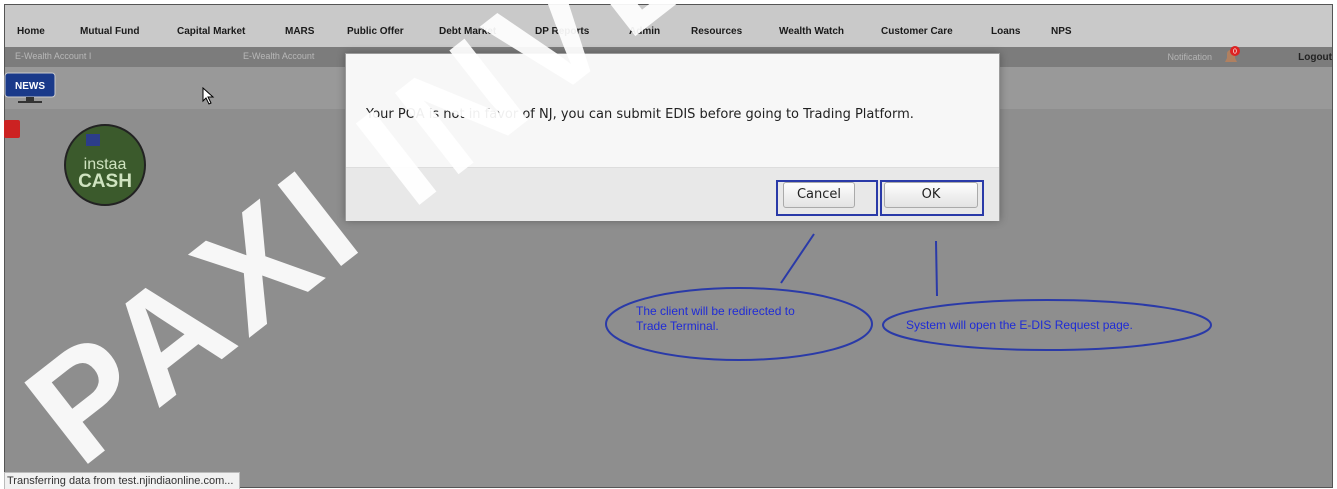 This screenshot has height=489, width=1337. What do you see at coordinates (716, 31) in the screenshot?
I see `nav-resources: Resources` at bounding box center [716, 31].